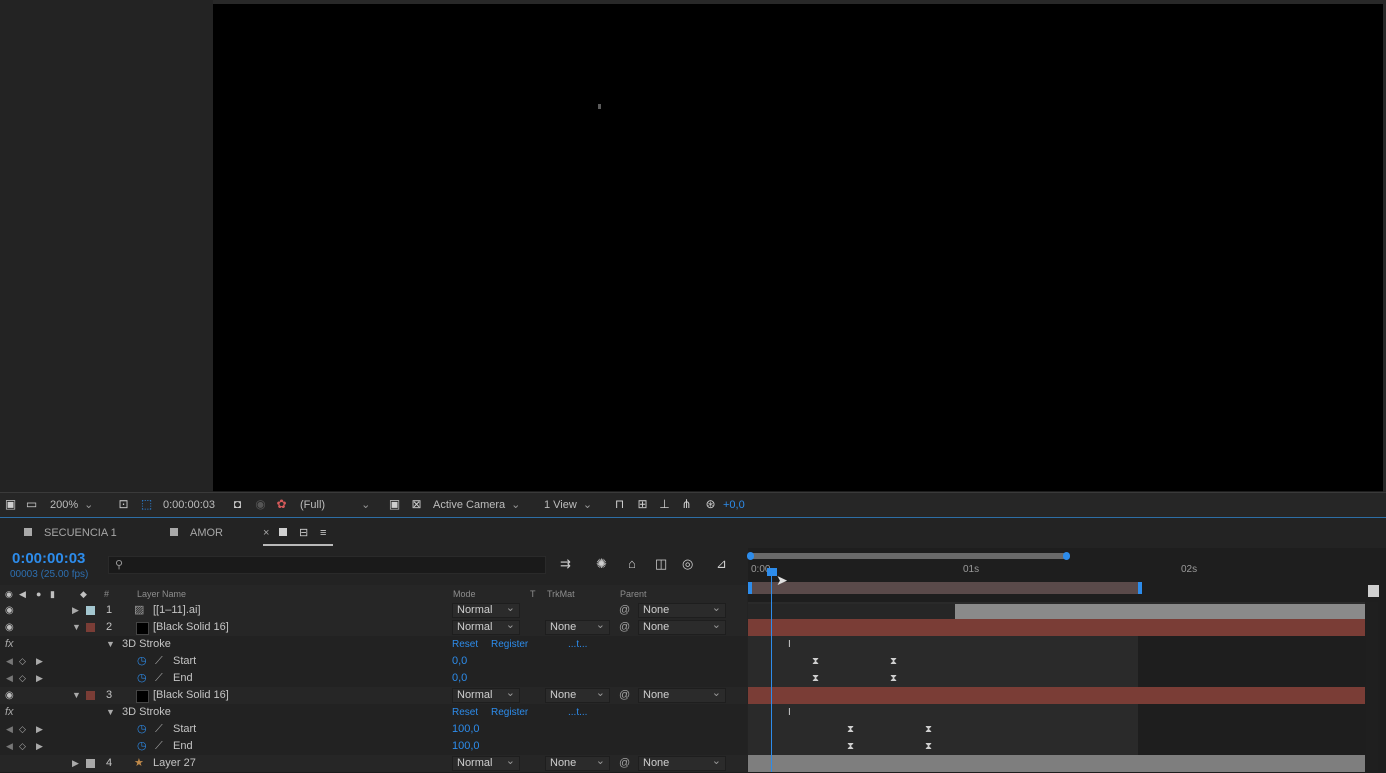 This screenshot has width=1386, height=773. I want to click on layer-name: Layer 27, so click(174, 763).